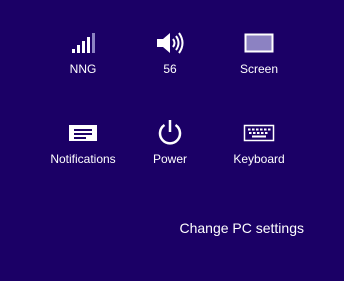 The image size is (344, 281). I want to click on speaker-icon, so click(170, 43).